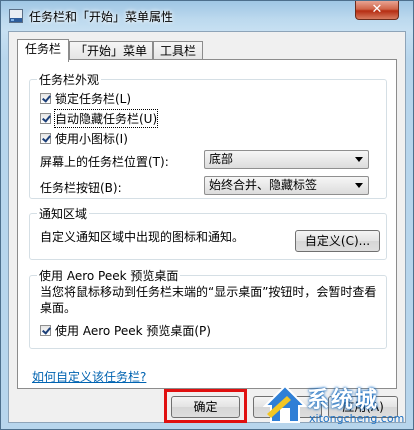 This screenshot has height=430, width=414. I want to click on taskbar-location-select: 底部, so click(286, 159).